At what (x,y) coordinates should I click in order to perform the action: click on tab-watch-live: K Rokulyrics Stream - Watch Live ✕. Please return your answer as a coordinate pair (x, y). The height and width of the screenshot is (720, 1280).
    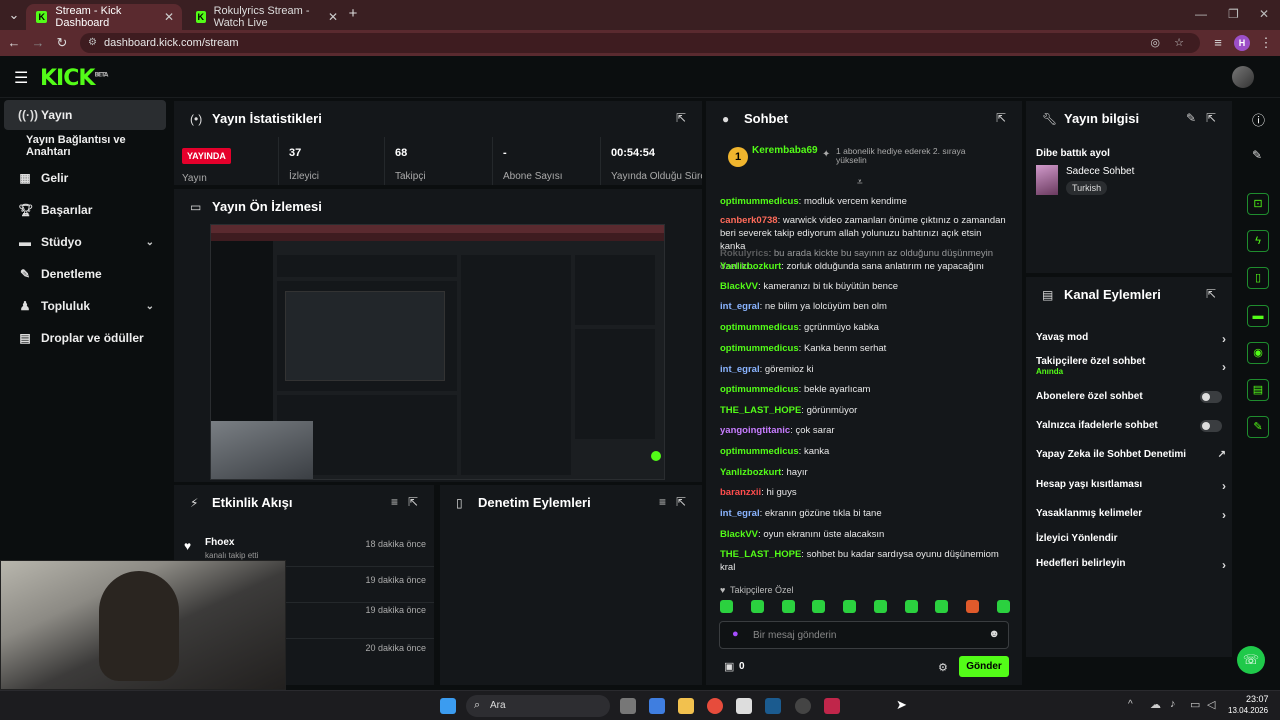
    Looking at the image, I should click on (266, 17).